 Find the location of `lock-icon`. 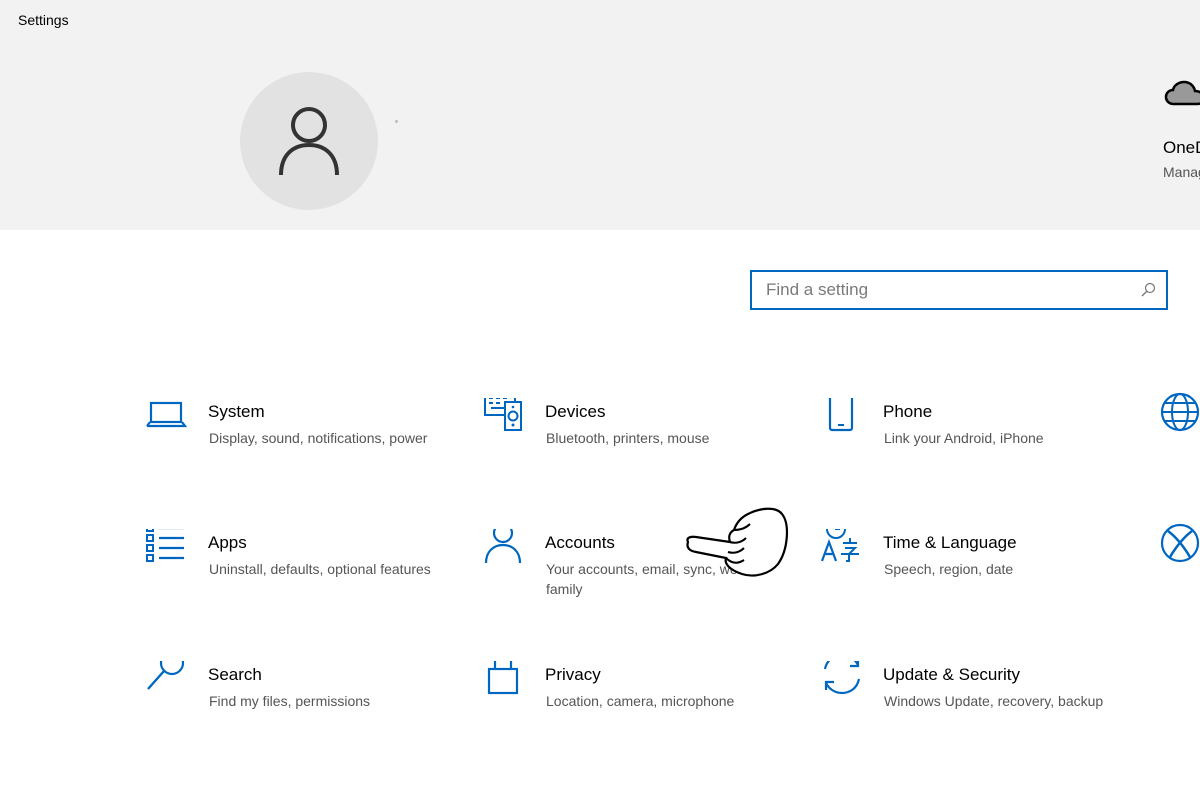

lock-icon is located at coordinates (503, 678).